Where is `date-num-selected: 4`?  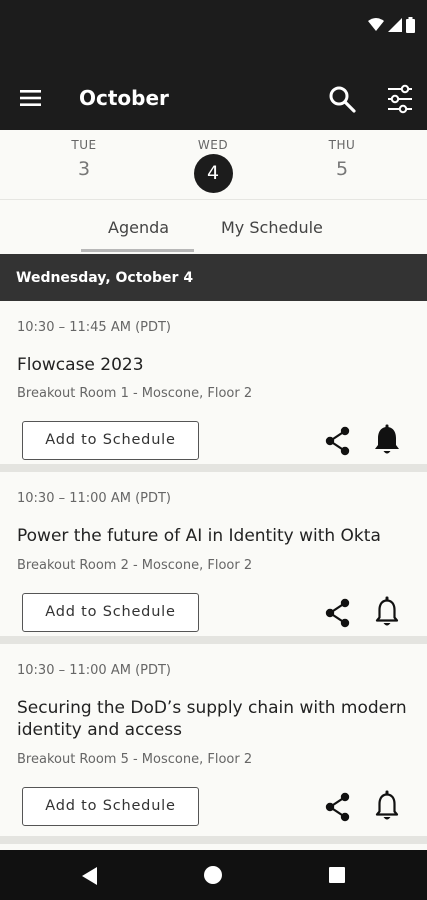
date-num-selected: 4 is located at coordinates (213, 173).